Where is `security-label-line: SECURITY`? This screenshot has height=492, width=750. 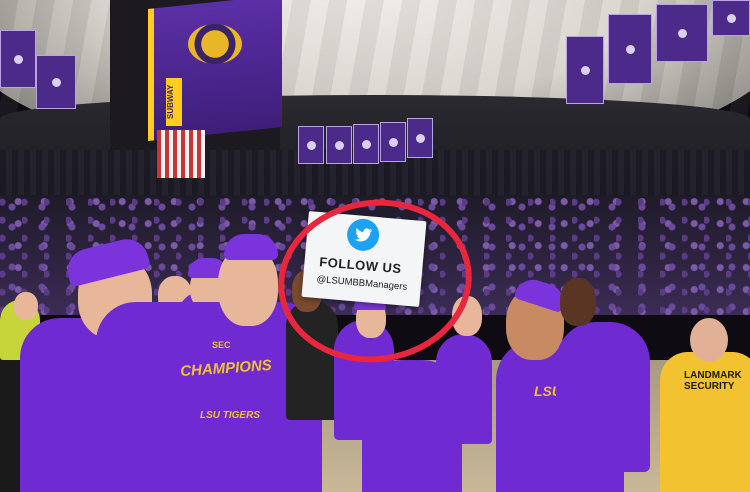 security-label-line: SECURITY is located at coordinates (709, 386).